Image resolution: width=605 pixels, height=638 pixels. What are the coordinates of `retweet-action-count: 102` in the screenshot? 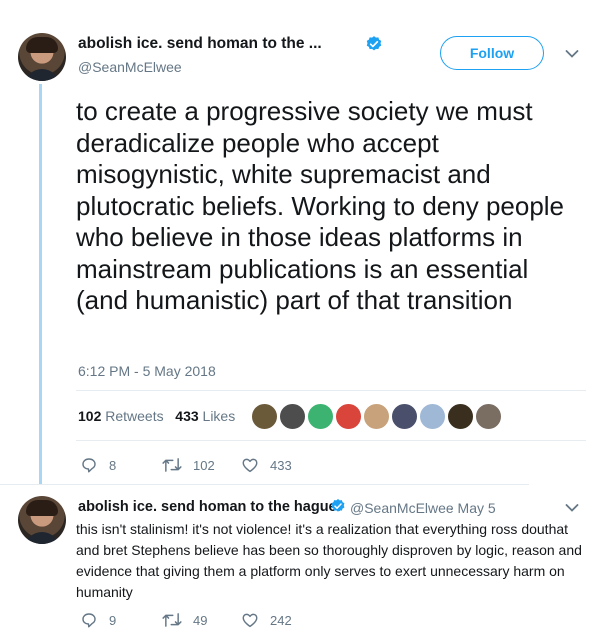 It's located at (204, 465).